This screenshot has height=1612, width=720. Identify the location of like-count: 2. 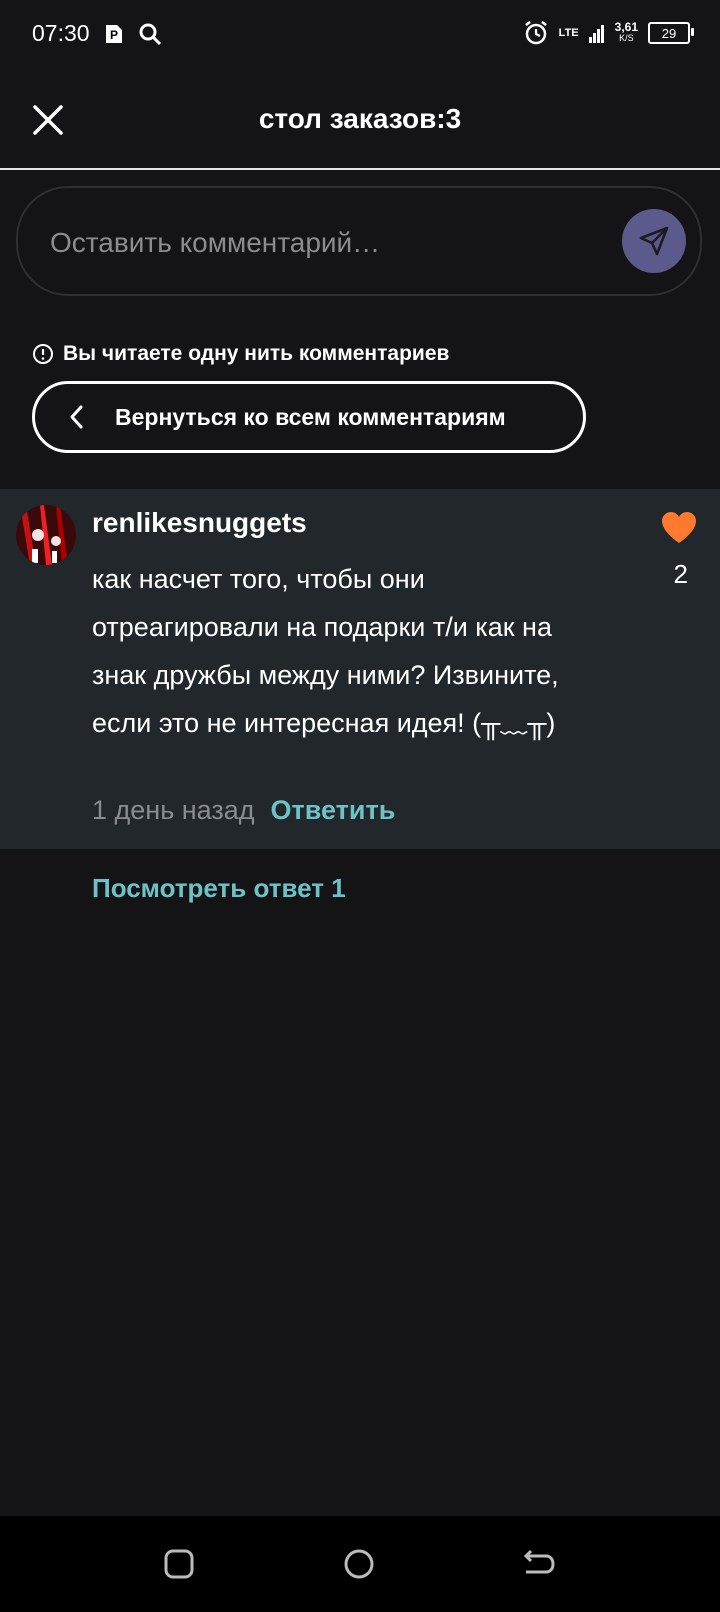
(680, 574).